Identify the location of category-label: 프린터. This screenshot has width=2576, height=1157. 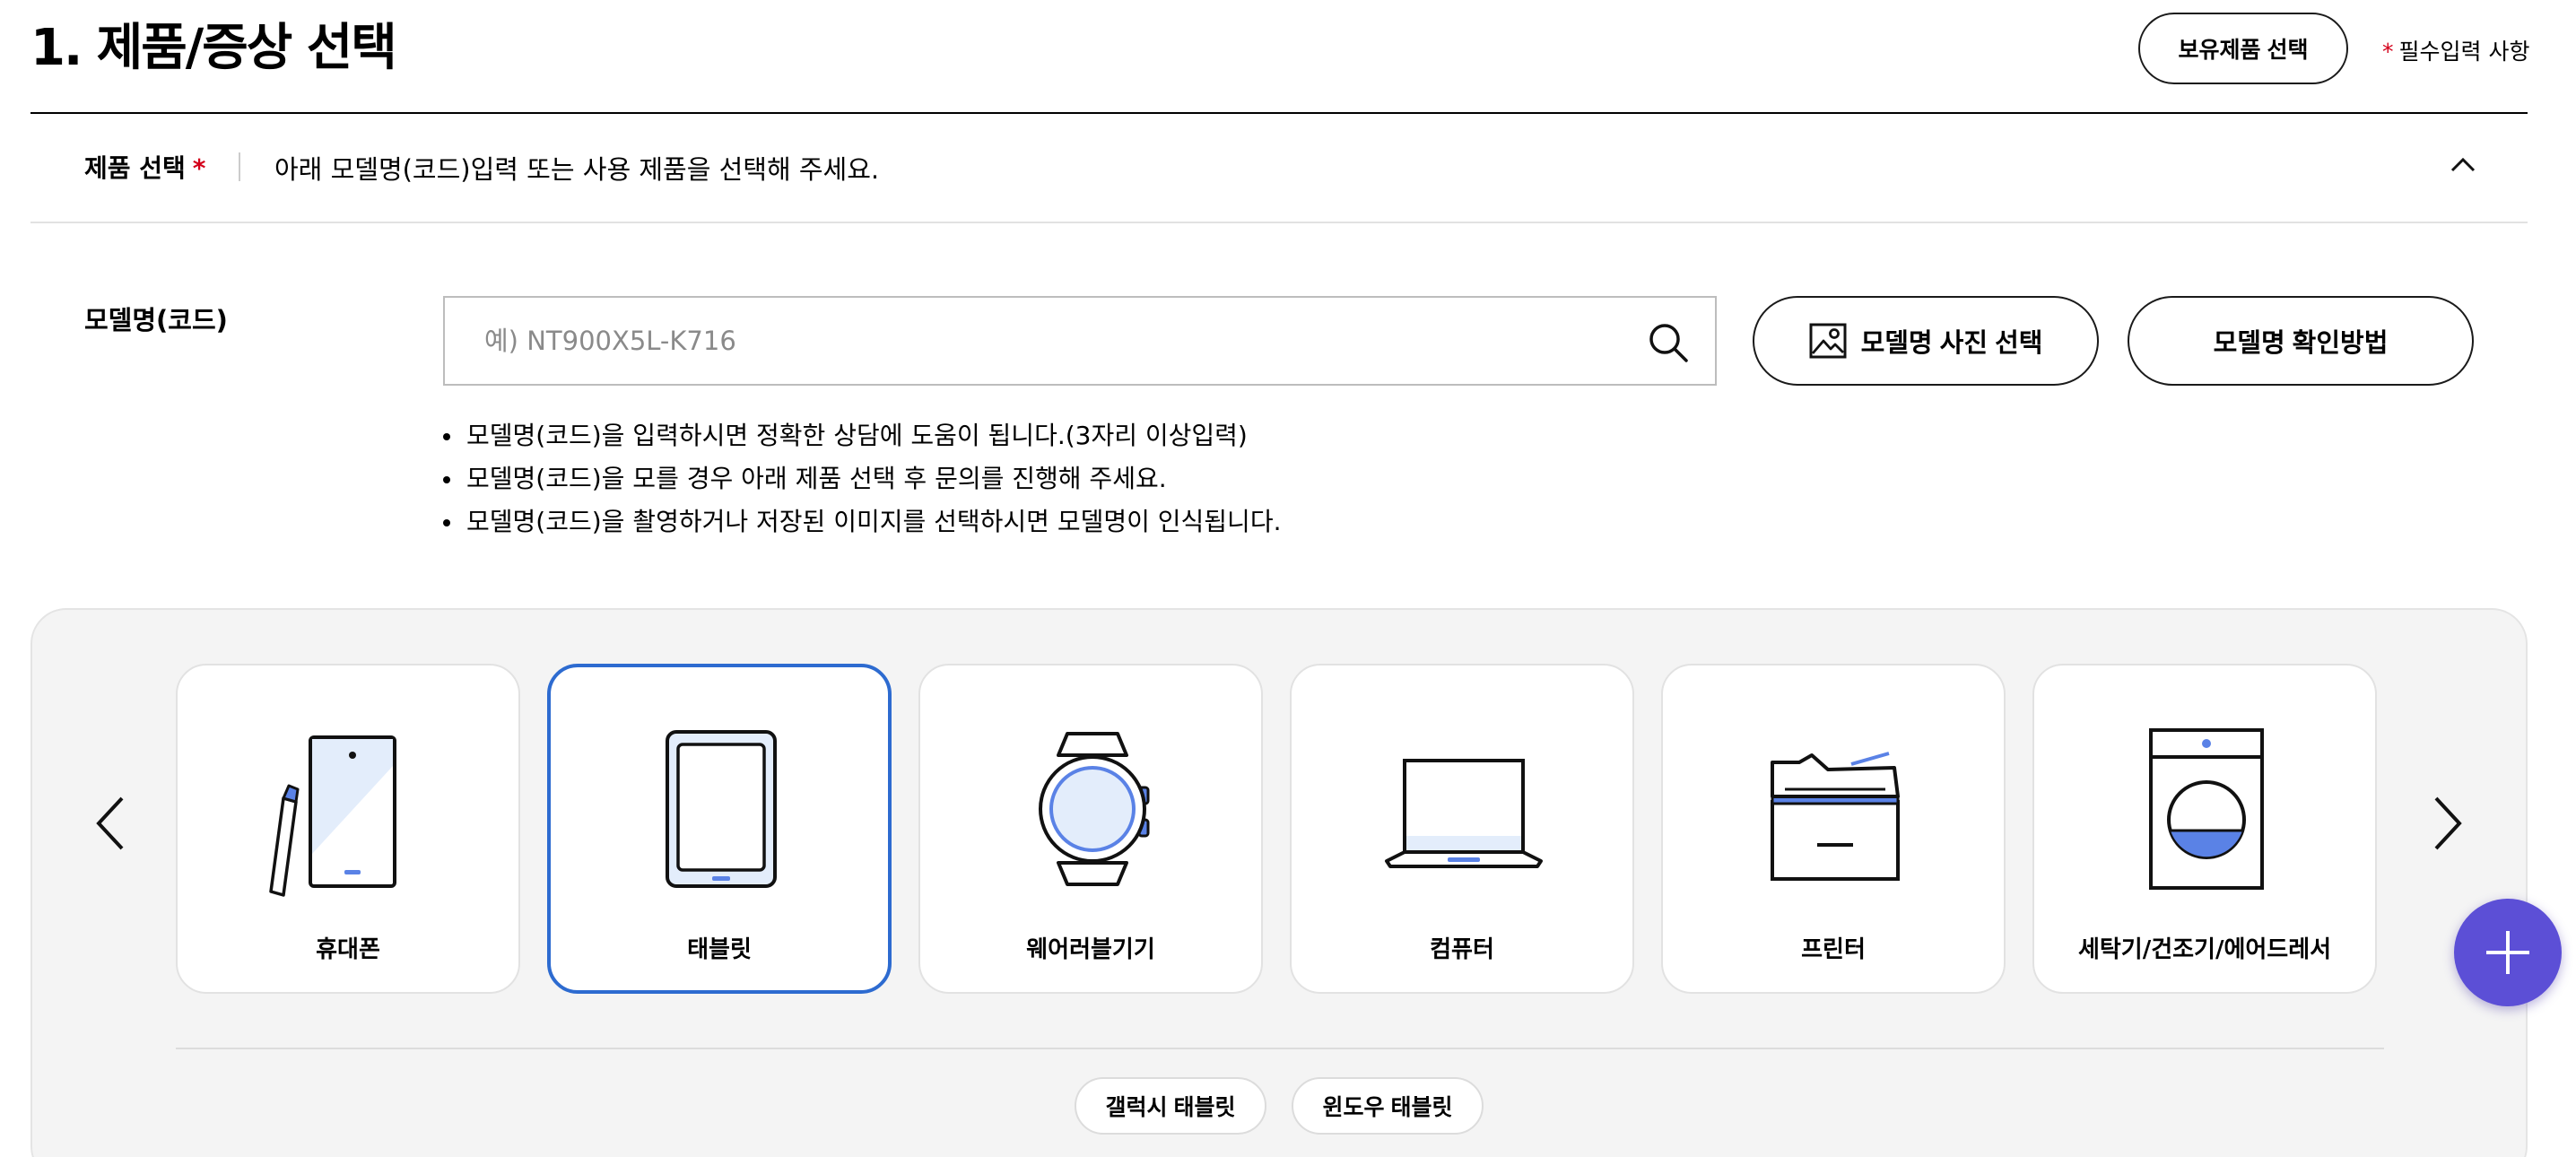
(1833, 949).